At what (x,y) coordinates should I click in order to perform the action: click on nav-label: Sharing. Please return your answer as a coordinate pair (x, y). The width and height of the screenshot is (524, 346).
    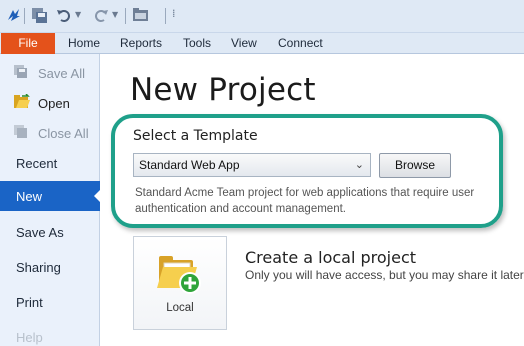
    Looking at the image, I should click on (38, 267).